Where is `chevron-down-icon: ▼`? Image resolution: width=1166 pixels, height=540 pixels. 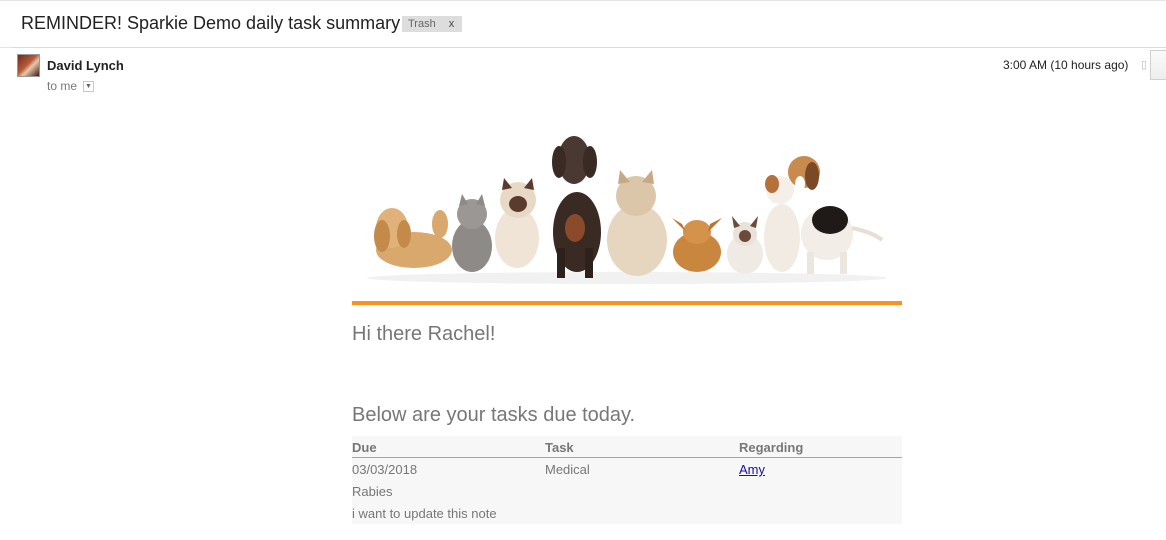 chevron-down-icon: ▼ is located at coordinates (89, 86).